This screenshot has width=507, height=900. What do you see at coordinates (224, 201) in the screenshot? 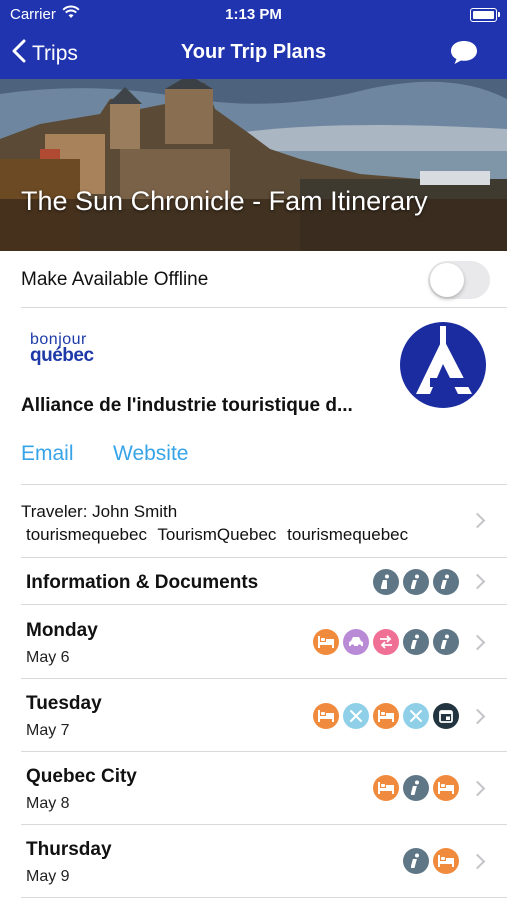
I see `itinerary-title: The Sun Chronicle - Fam Itinerary` at bounding box center [224, 201].